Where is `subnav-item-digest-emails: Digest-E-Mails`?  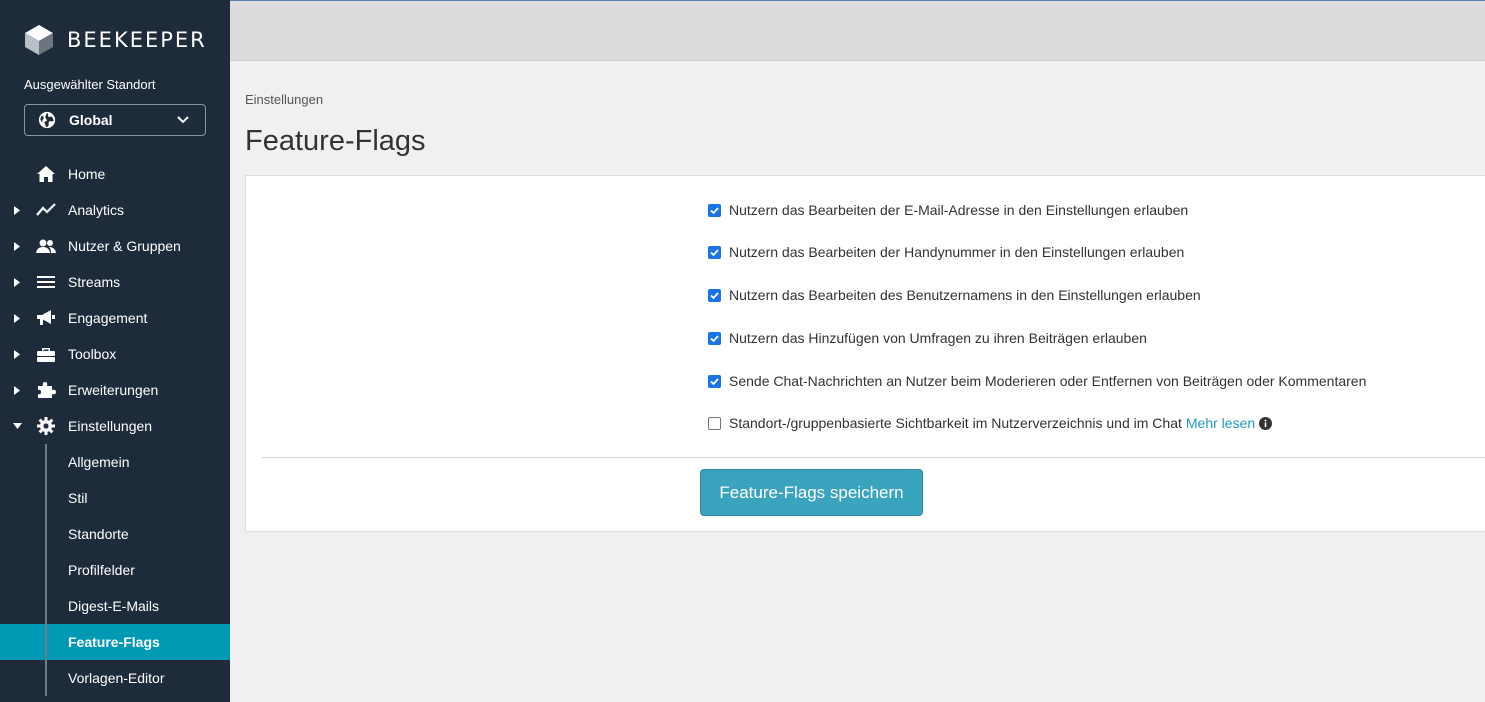
subnav-item-digest-emails: Digest-E-Mails is located at coordinates (115, 606).